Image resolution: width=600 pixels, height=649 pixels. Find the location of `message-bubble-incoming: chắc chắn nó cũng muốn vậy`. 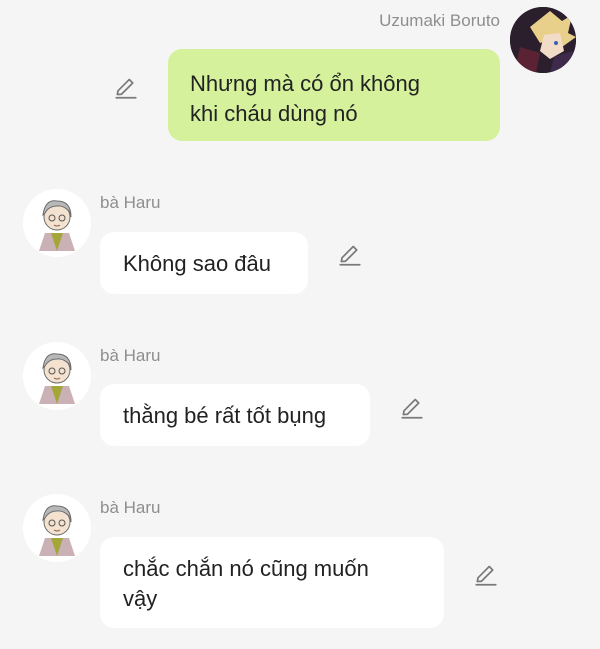

message-bubble-incoming: chắc chắn nó cũng muốn vậy is located at coordinates (272, 582).